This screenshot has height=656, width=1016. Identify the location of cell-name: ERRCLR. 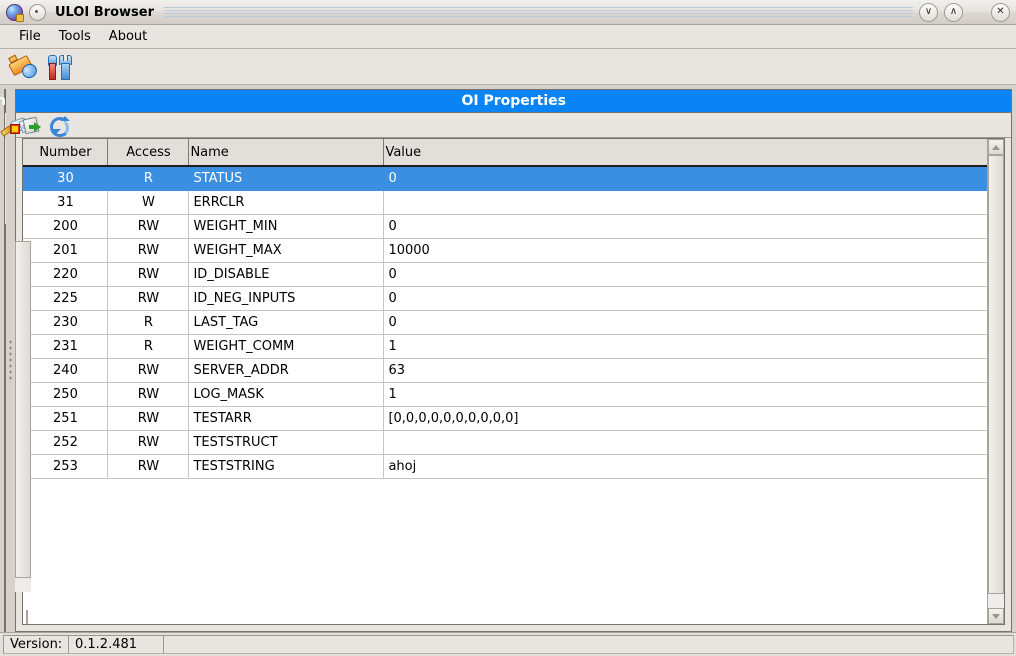
(286, 202).